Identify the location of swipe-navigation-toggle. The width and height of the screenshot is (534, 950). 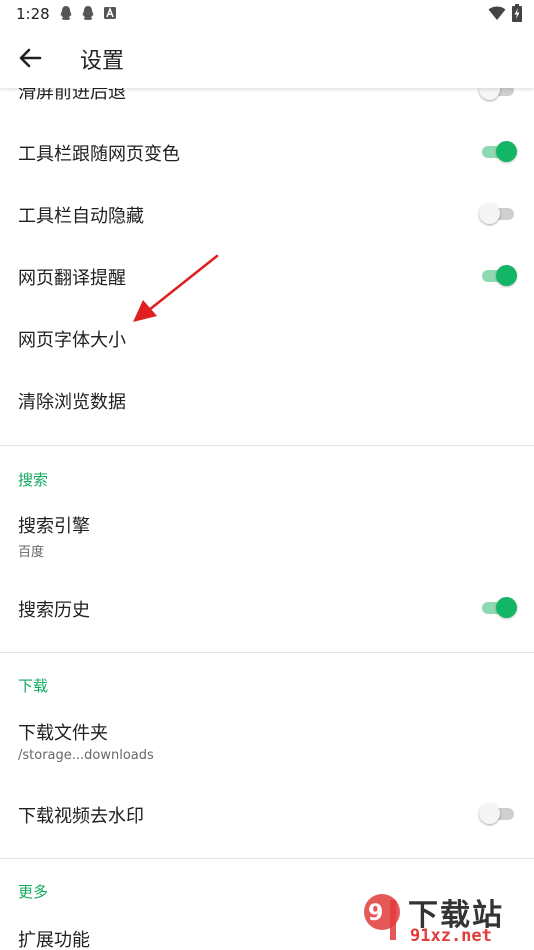
(497, 94).